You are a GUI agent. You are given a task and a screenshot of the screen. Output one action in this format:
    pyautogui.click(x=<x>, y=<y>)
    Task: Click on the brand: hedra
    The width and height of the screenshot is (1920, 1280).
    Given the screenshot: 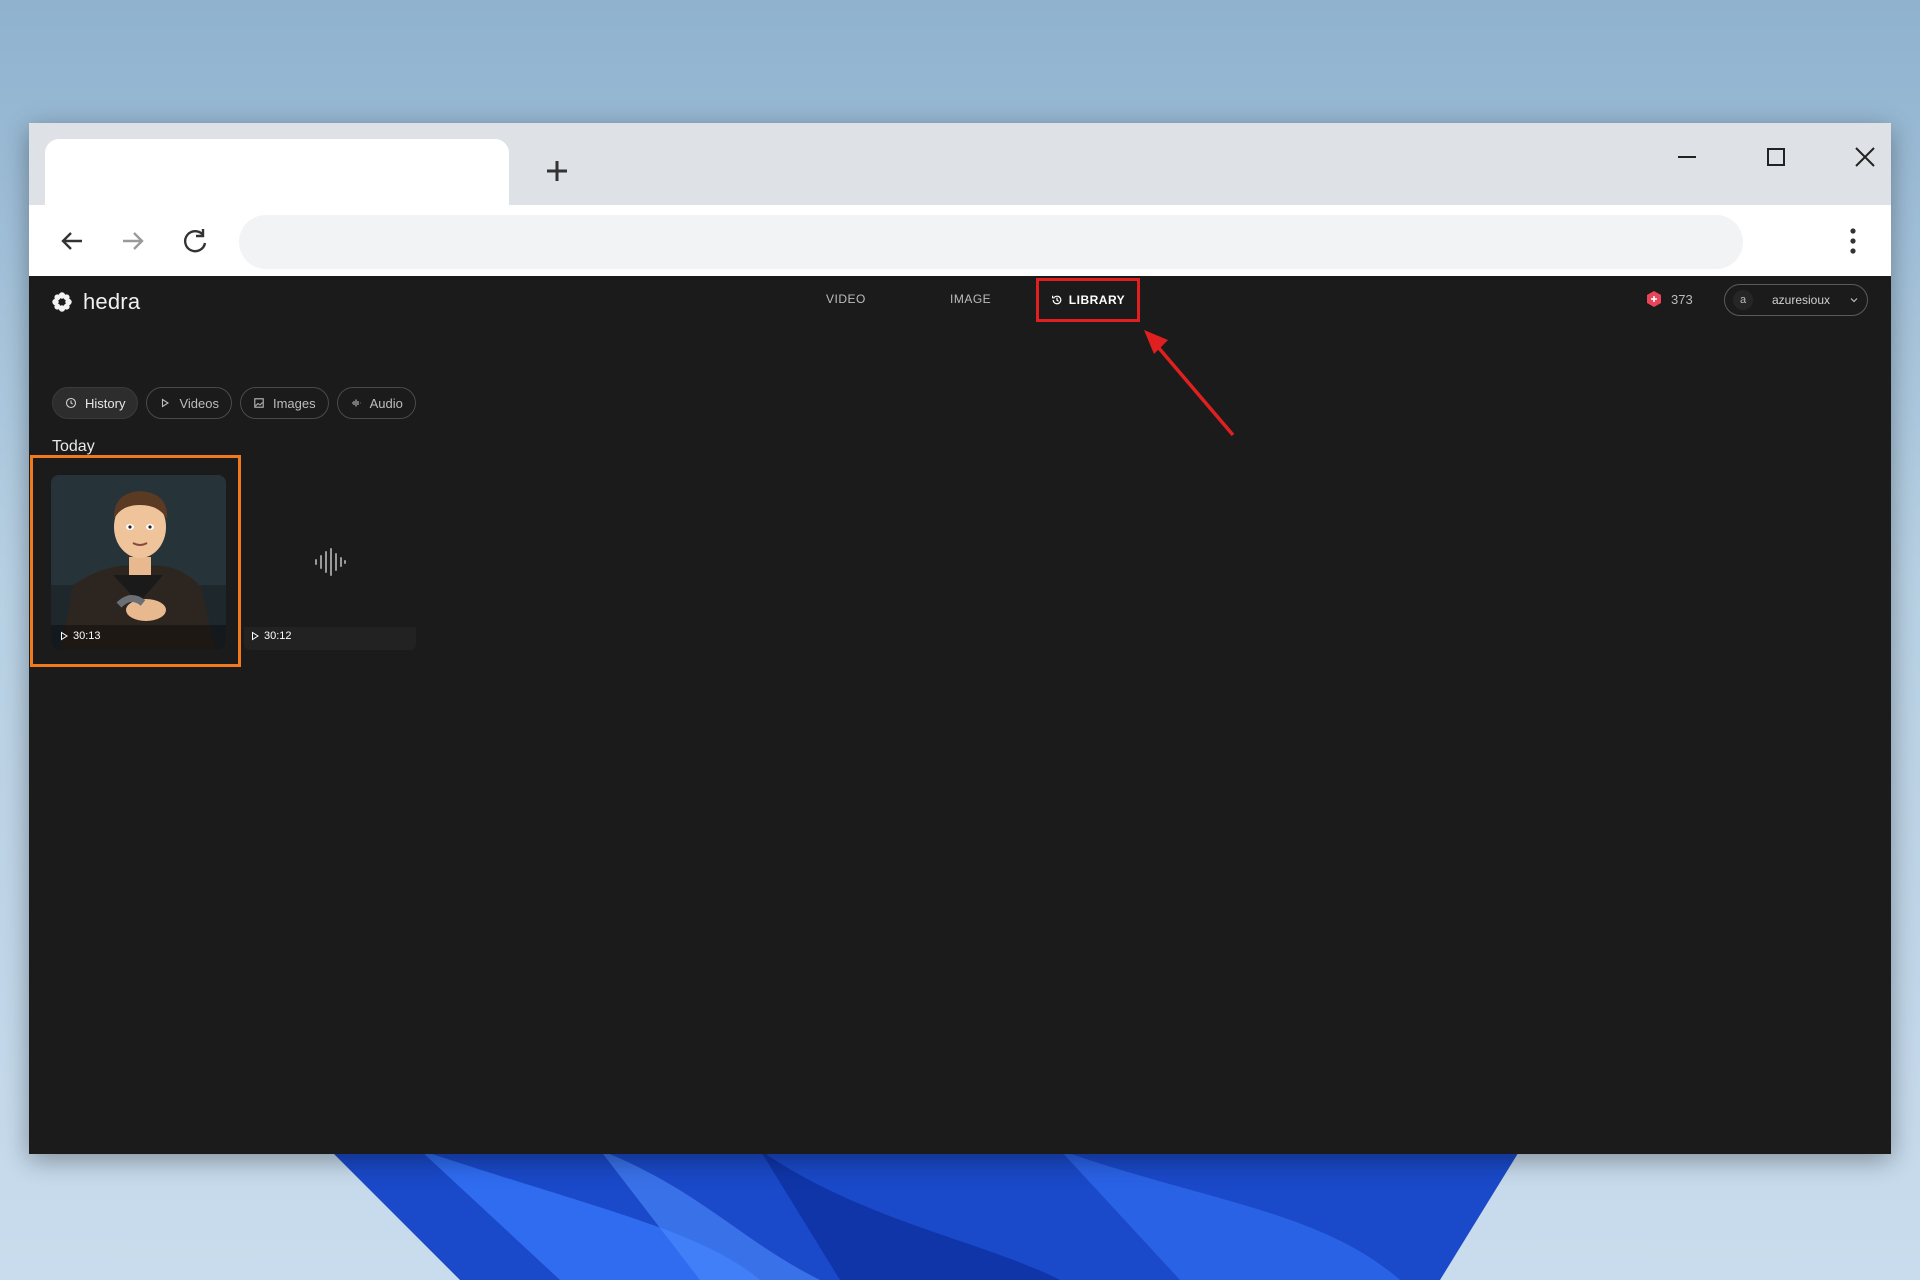 What is the action you would take?
    pyautogui.click(x=95, y=302)
    